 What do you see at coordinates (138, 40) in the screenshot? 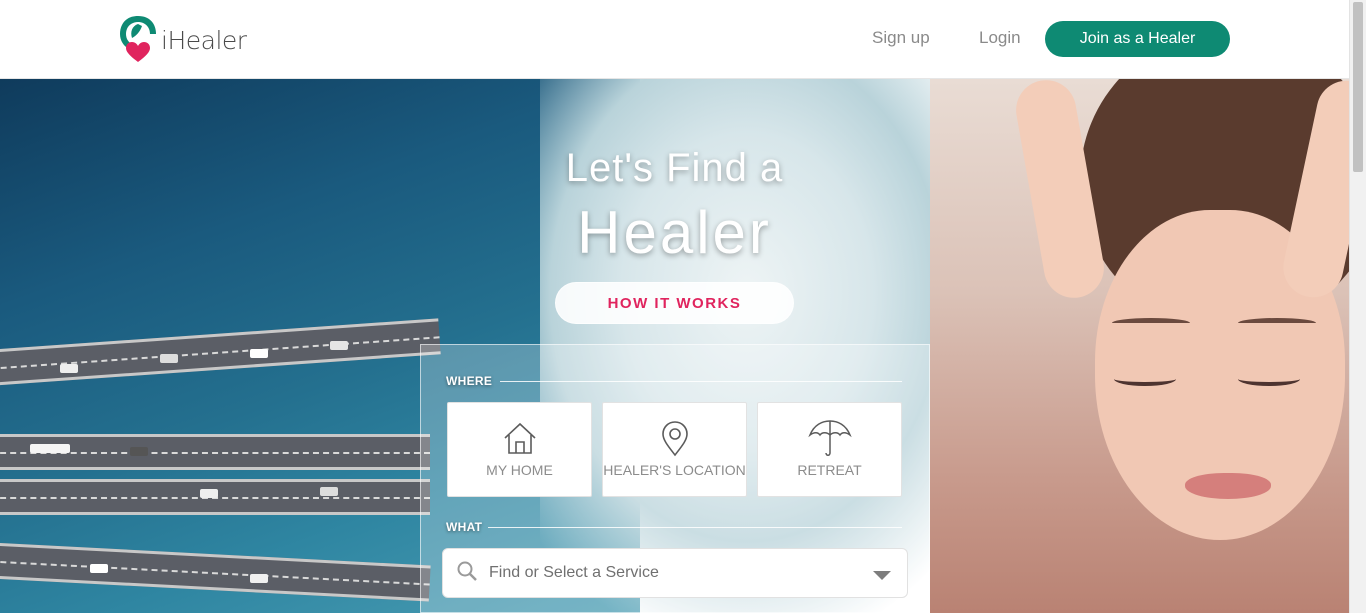
I see `logo-mark-icon` at bounding box center [138, 40].